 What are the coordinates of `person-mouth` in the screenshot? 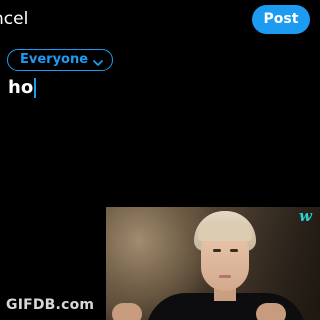 It's located at (225, 276).